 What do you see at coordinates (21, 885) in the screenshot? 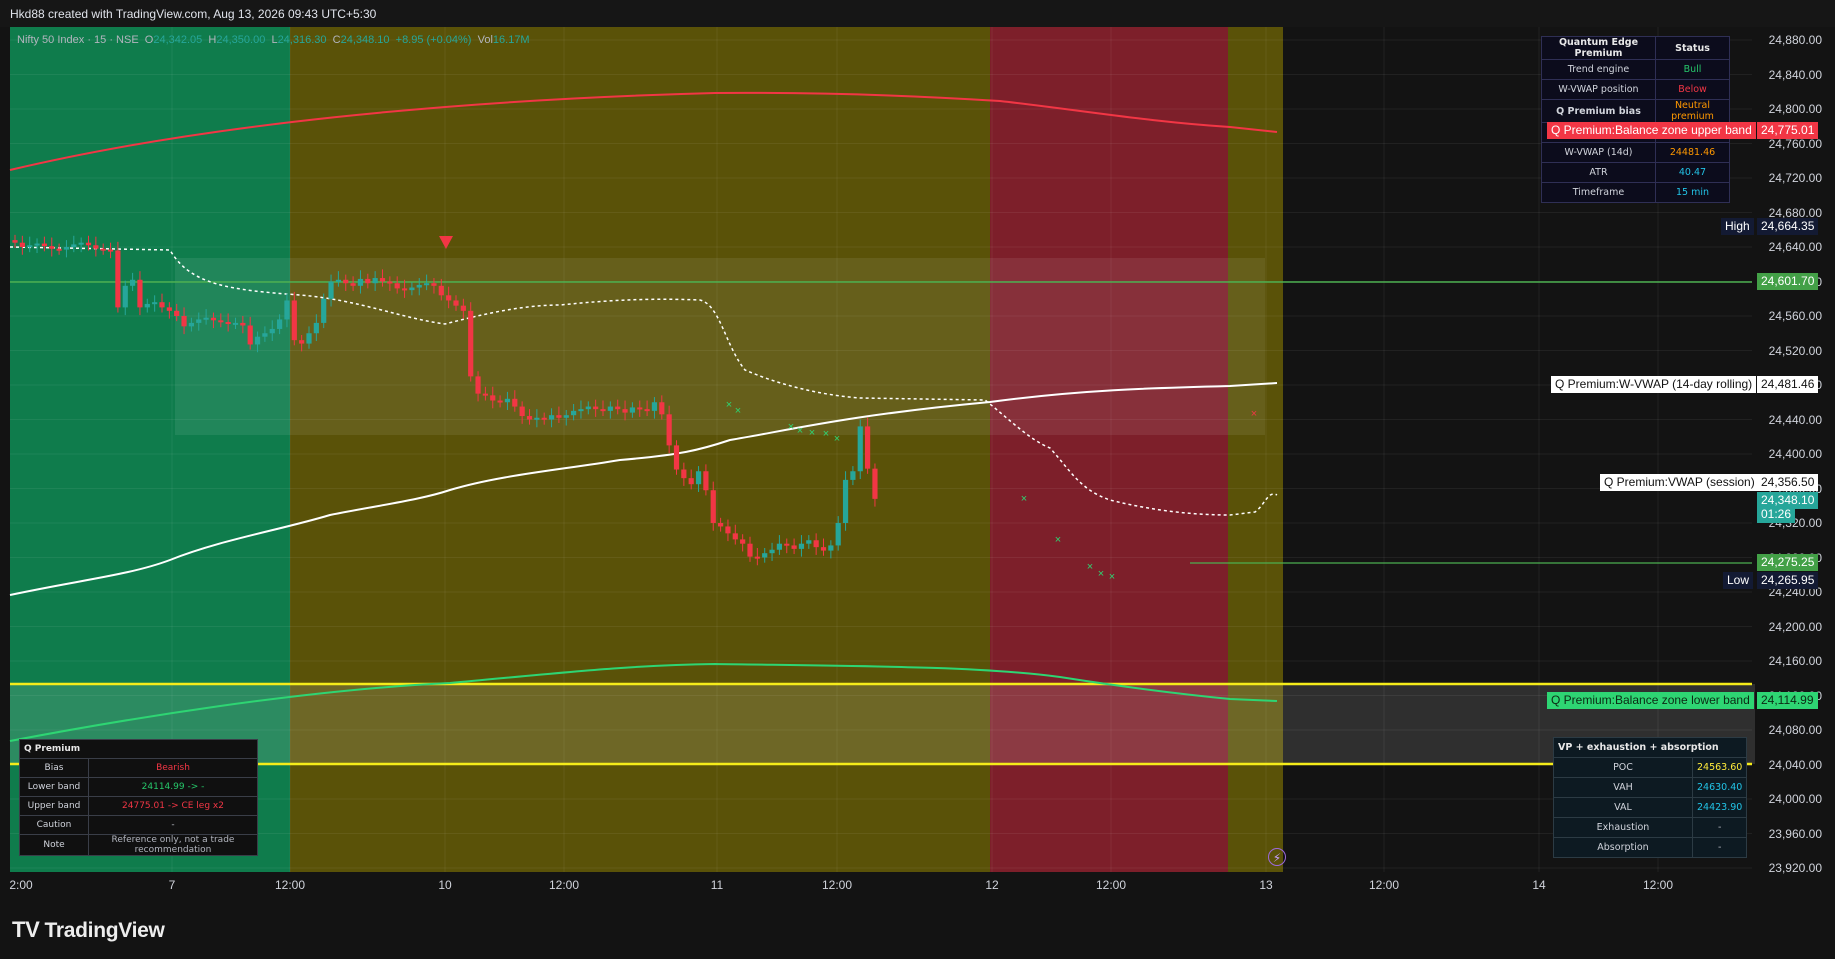
I see `x-axis-tick: 2:00` at bounding box center [21, 885].